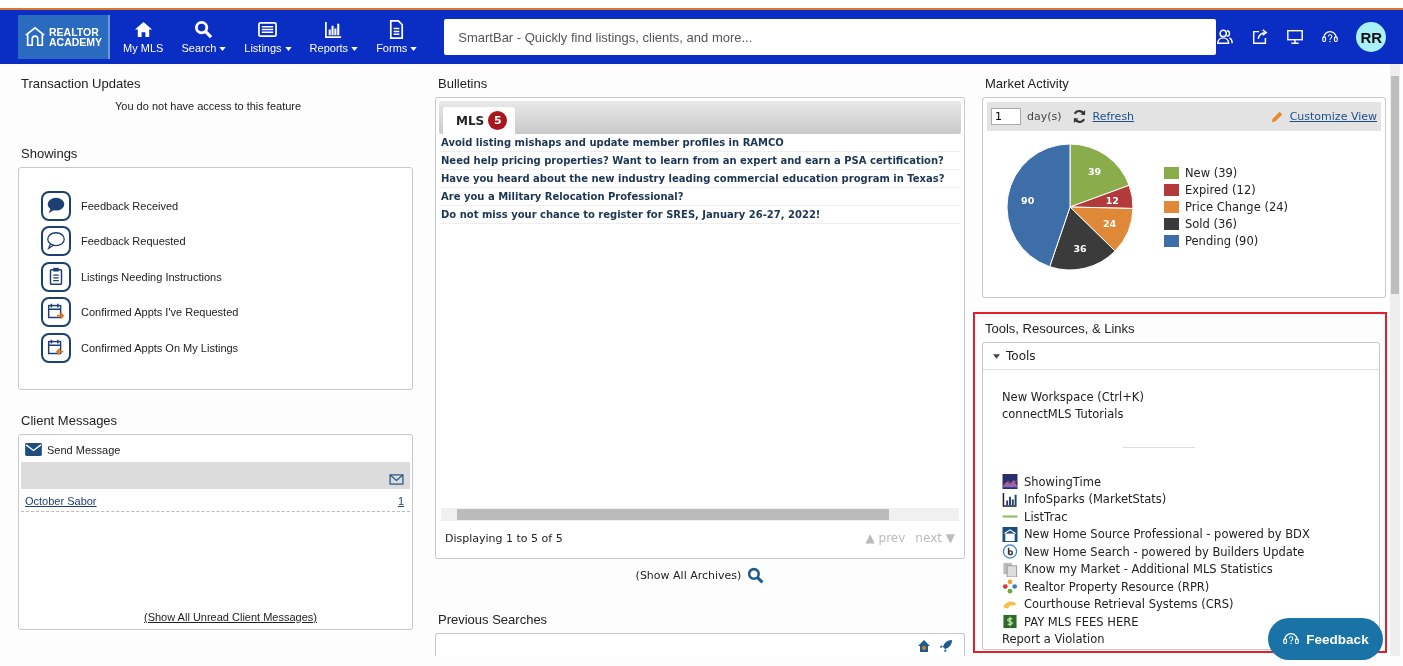 This screenshot has height=666, width=1403. What do you see at coordinates (1010, 622) in the screenshot?
I see `money-icon` at bounding box center [1010, 622].